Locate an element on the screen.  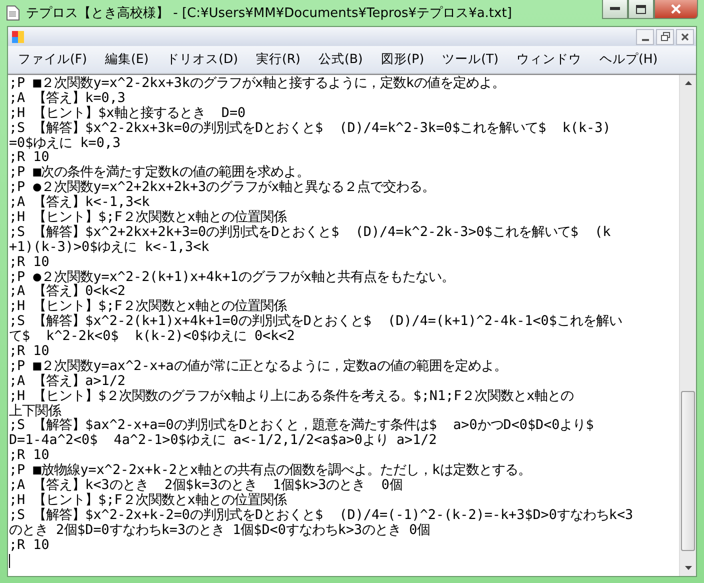
text-line: D=1-4a^2<0$ 4a^2-1>0$ゆえに a<-1/2,1/2<a$a>0より a>1/2 is located at coordinates (223, 441).